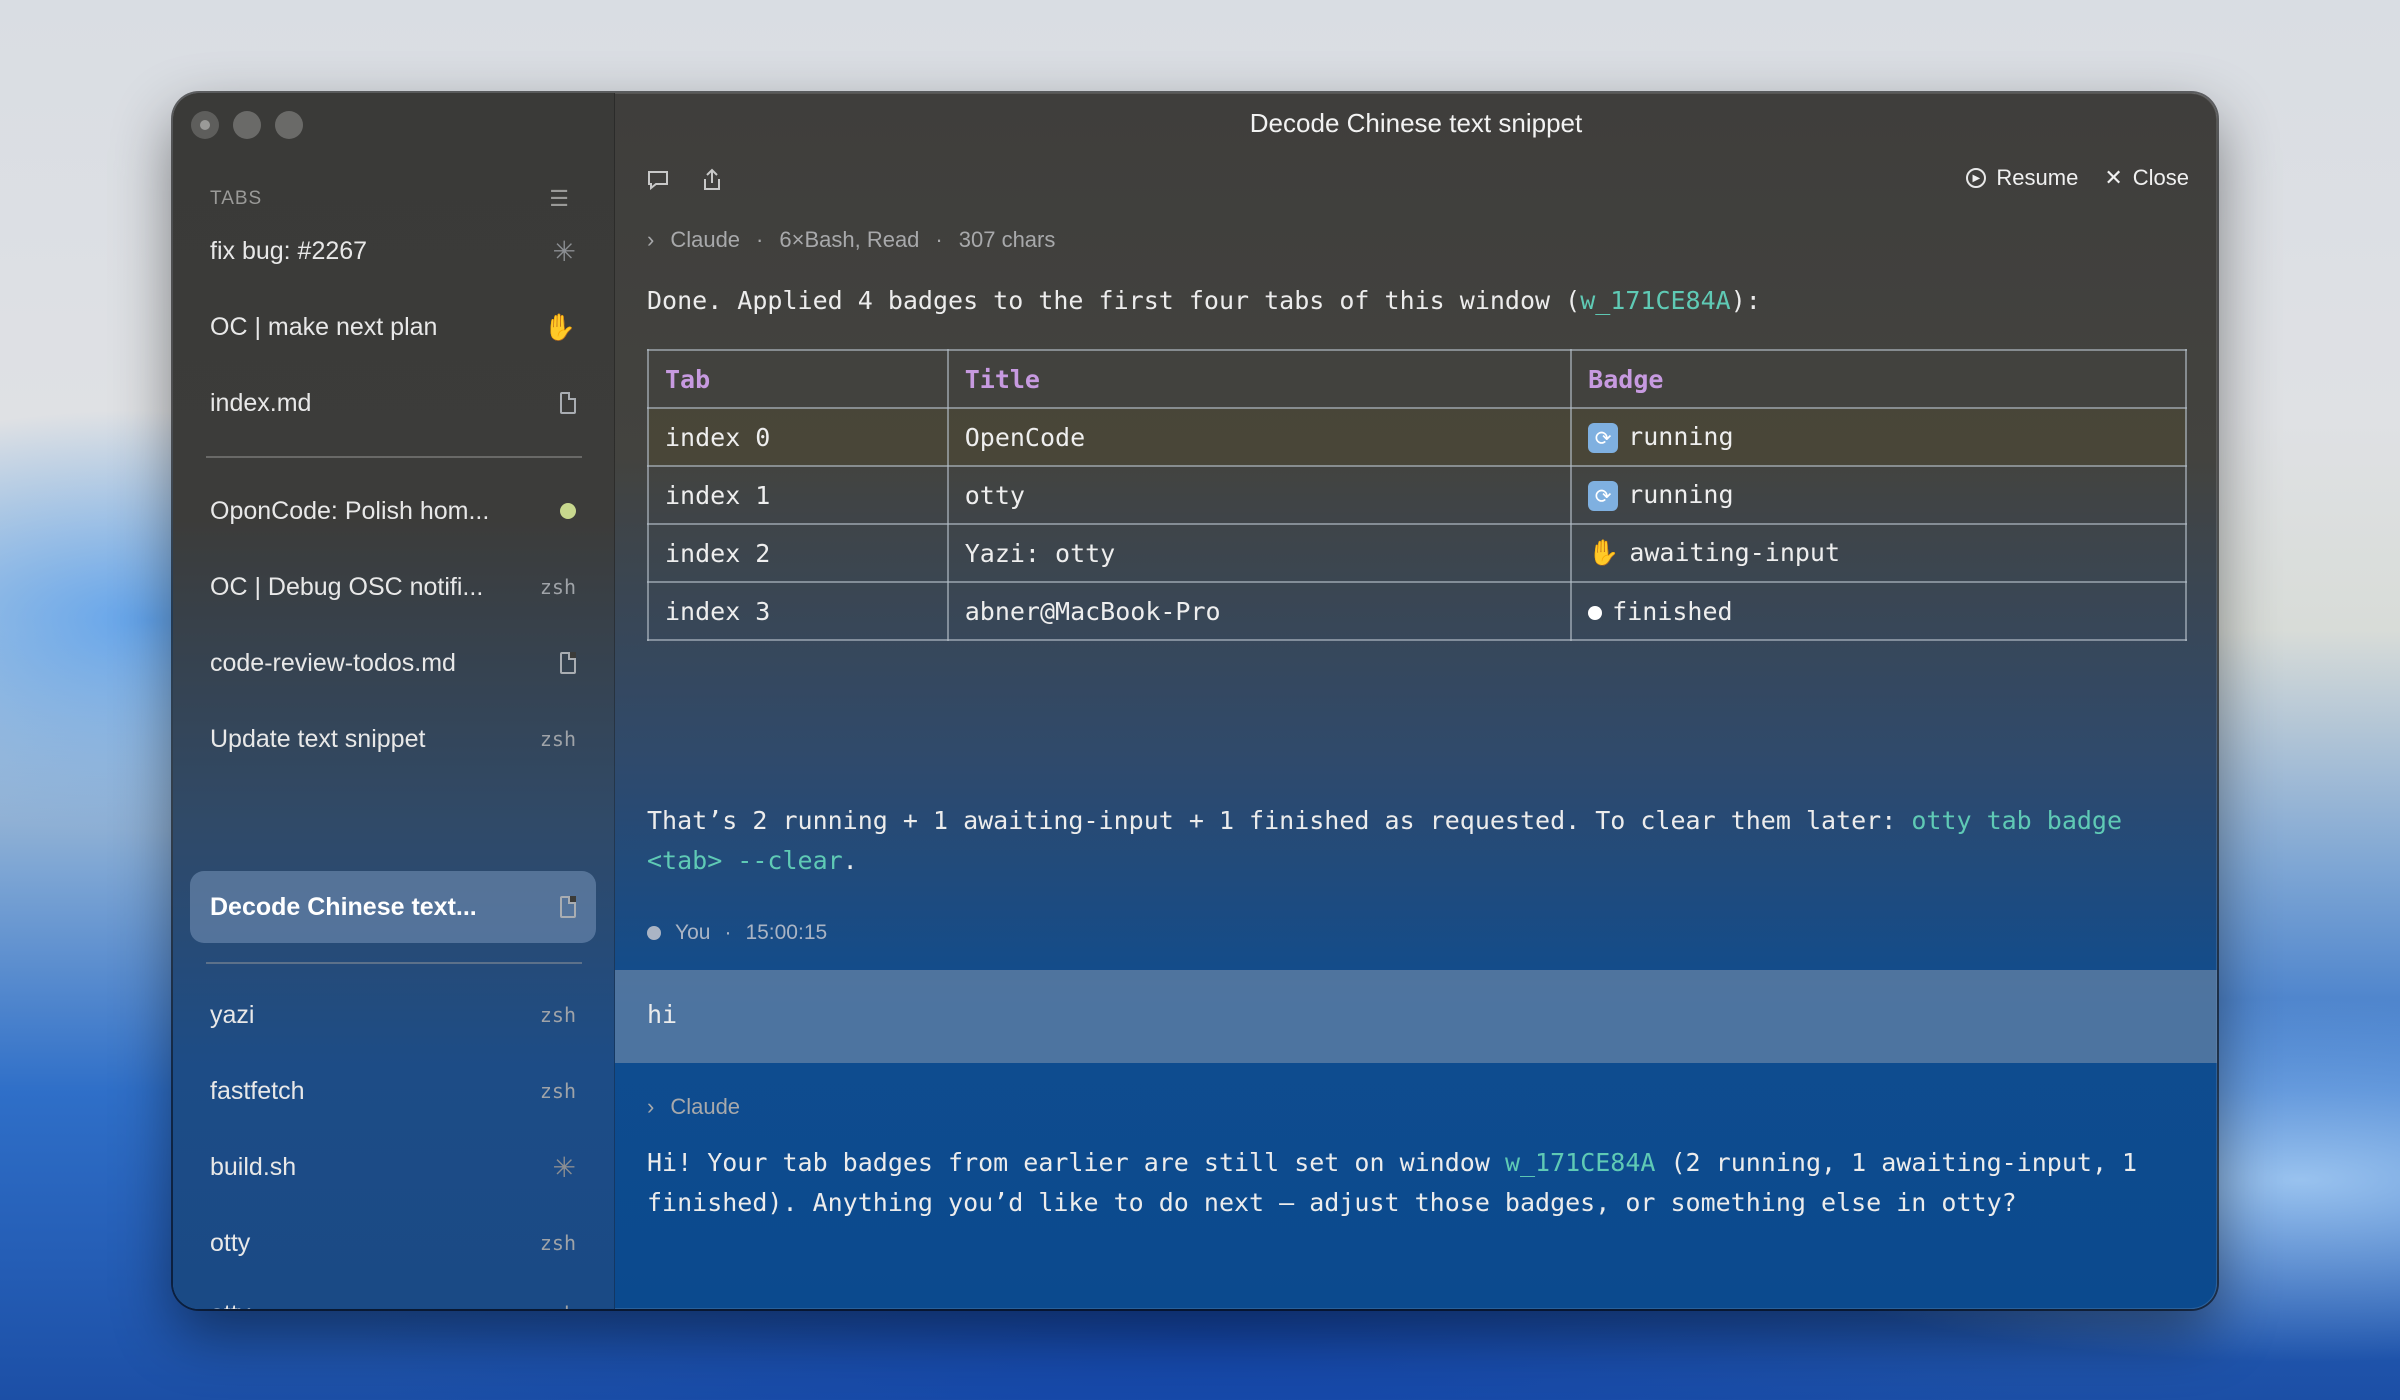  I want to click on user-meta: You · 15:00:15, so click(737, 933).